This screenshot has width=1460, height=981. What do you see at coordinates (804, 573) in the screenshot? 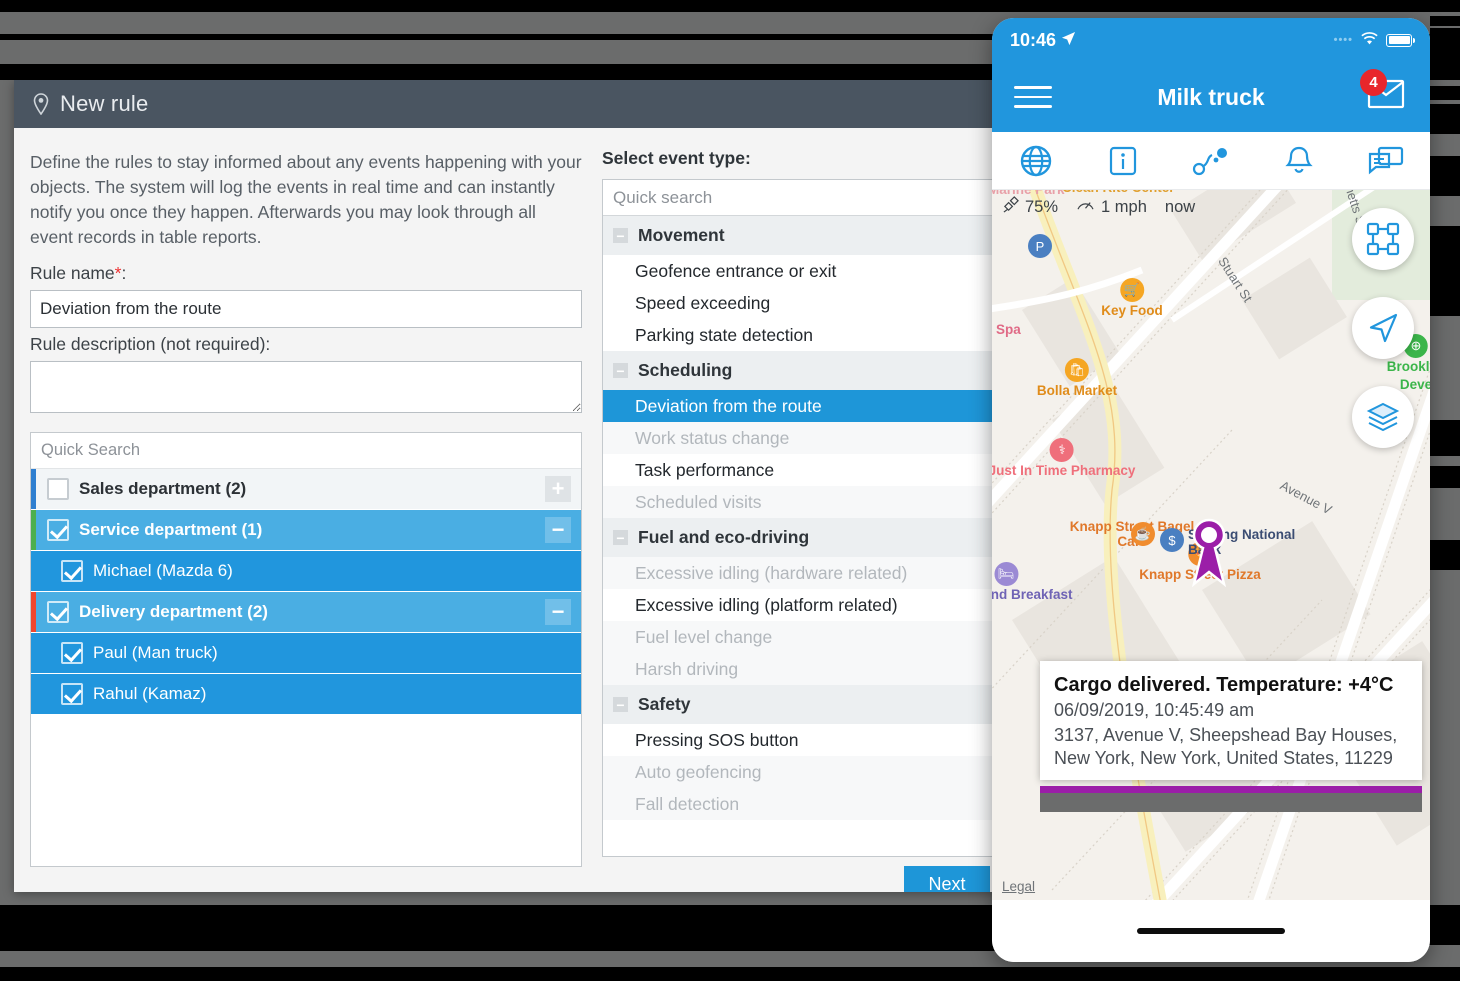
I see `event-item: Excessive idling (hardware related)` at bounding box center [804, 573].